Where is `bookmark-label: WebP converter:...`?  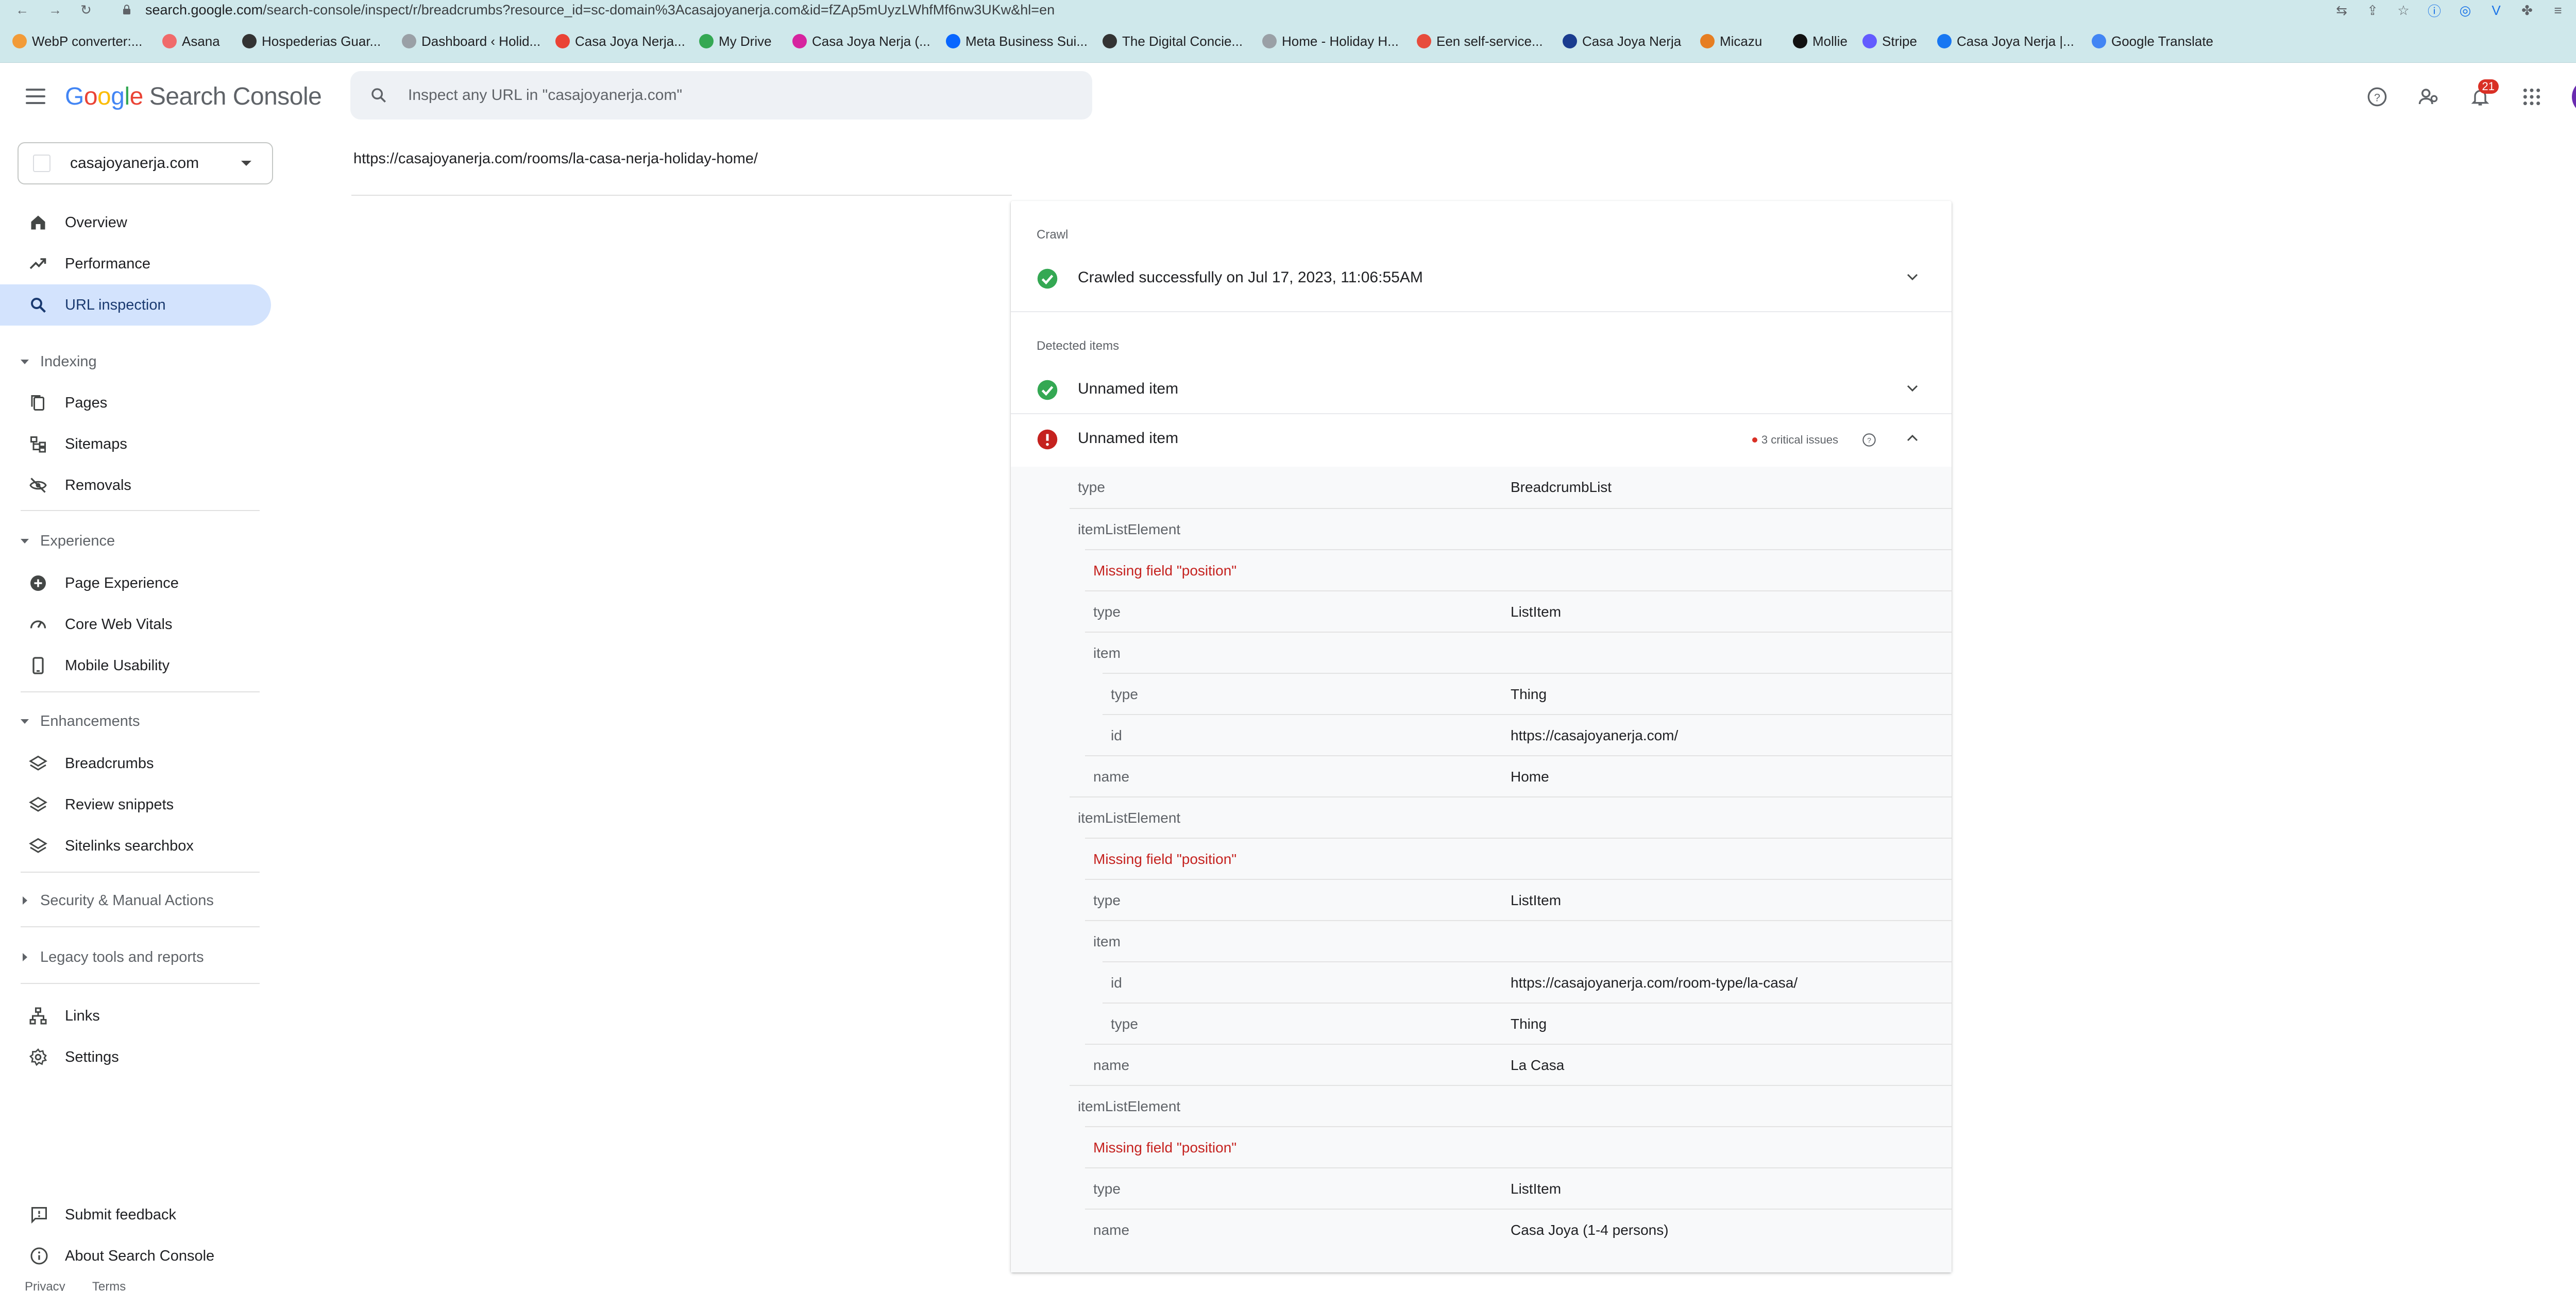
bookmark-label: WebP converter:... is located at coordinates (87, 41).